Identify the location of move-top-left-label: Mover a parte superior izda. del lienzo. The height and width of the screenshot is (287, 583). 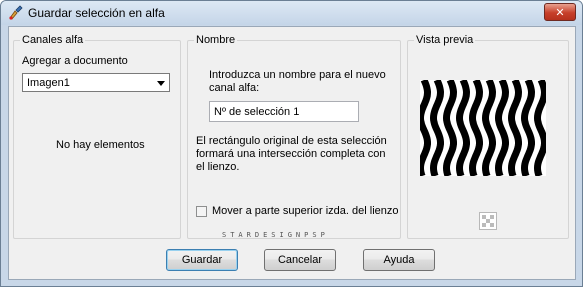
(305, 211).